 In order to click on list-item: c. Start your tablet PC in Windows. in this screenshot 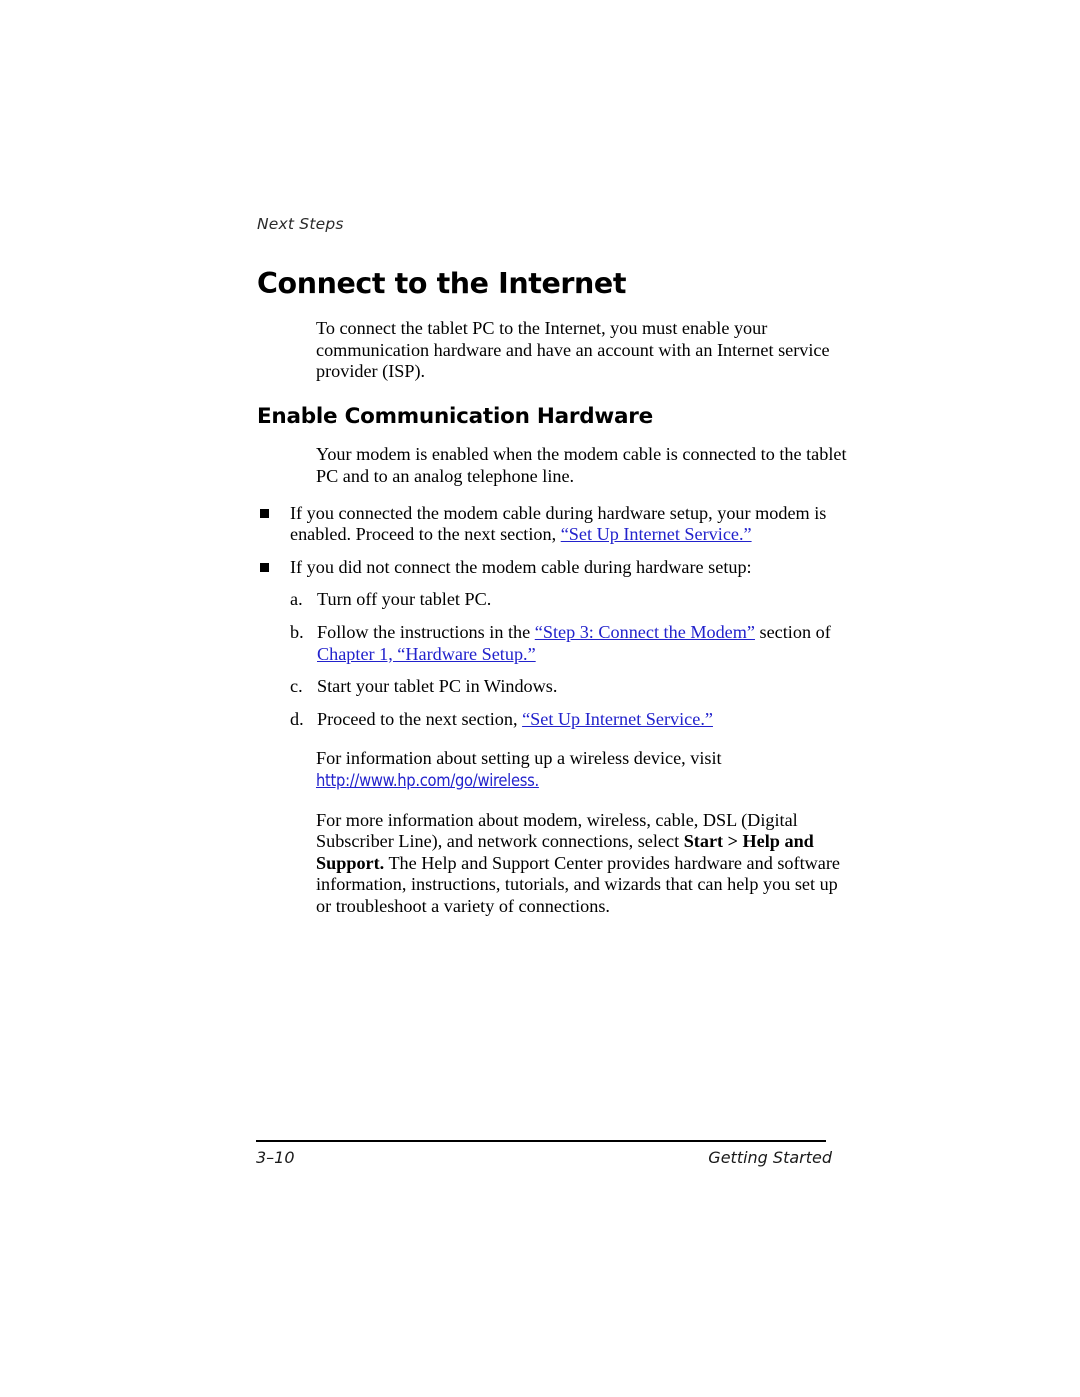, I will do `click(568, 687)`.